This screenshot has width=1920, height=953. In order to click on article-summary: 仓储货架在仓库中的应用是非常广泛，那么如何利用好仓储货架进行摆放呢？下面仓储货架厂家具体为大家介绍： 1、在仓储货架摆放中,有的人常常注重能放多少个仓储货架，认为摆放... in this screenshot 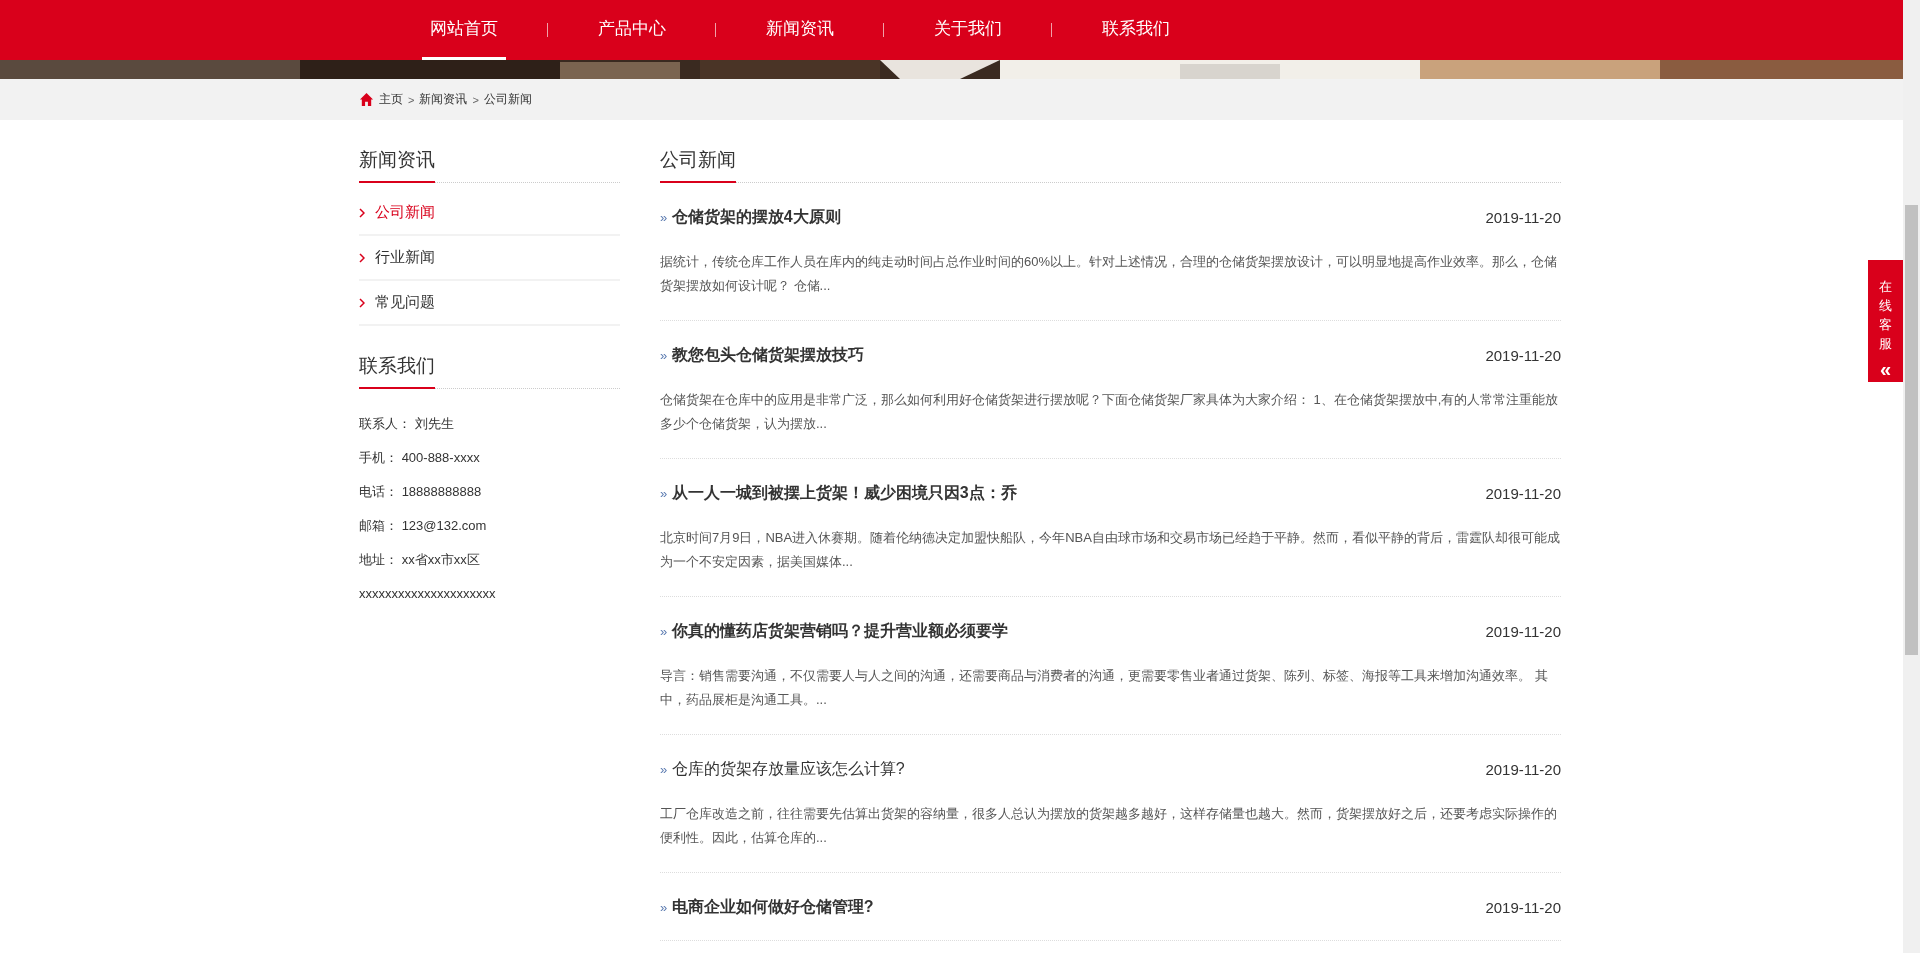, I will do `click(1110, 412)`.